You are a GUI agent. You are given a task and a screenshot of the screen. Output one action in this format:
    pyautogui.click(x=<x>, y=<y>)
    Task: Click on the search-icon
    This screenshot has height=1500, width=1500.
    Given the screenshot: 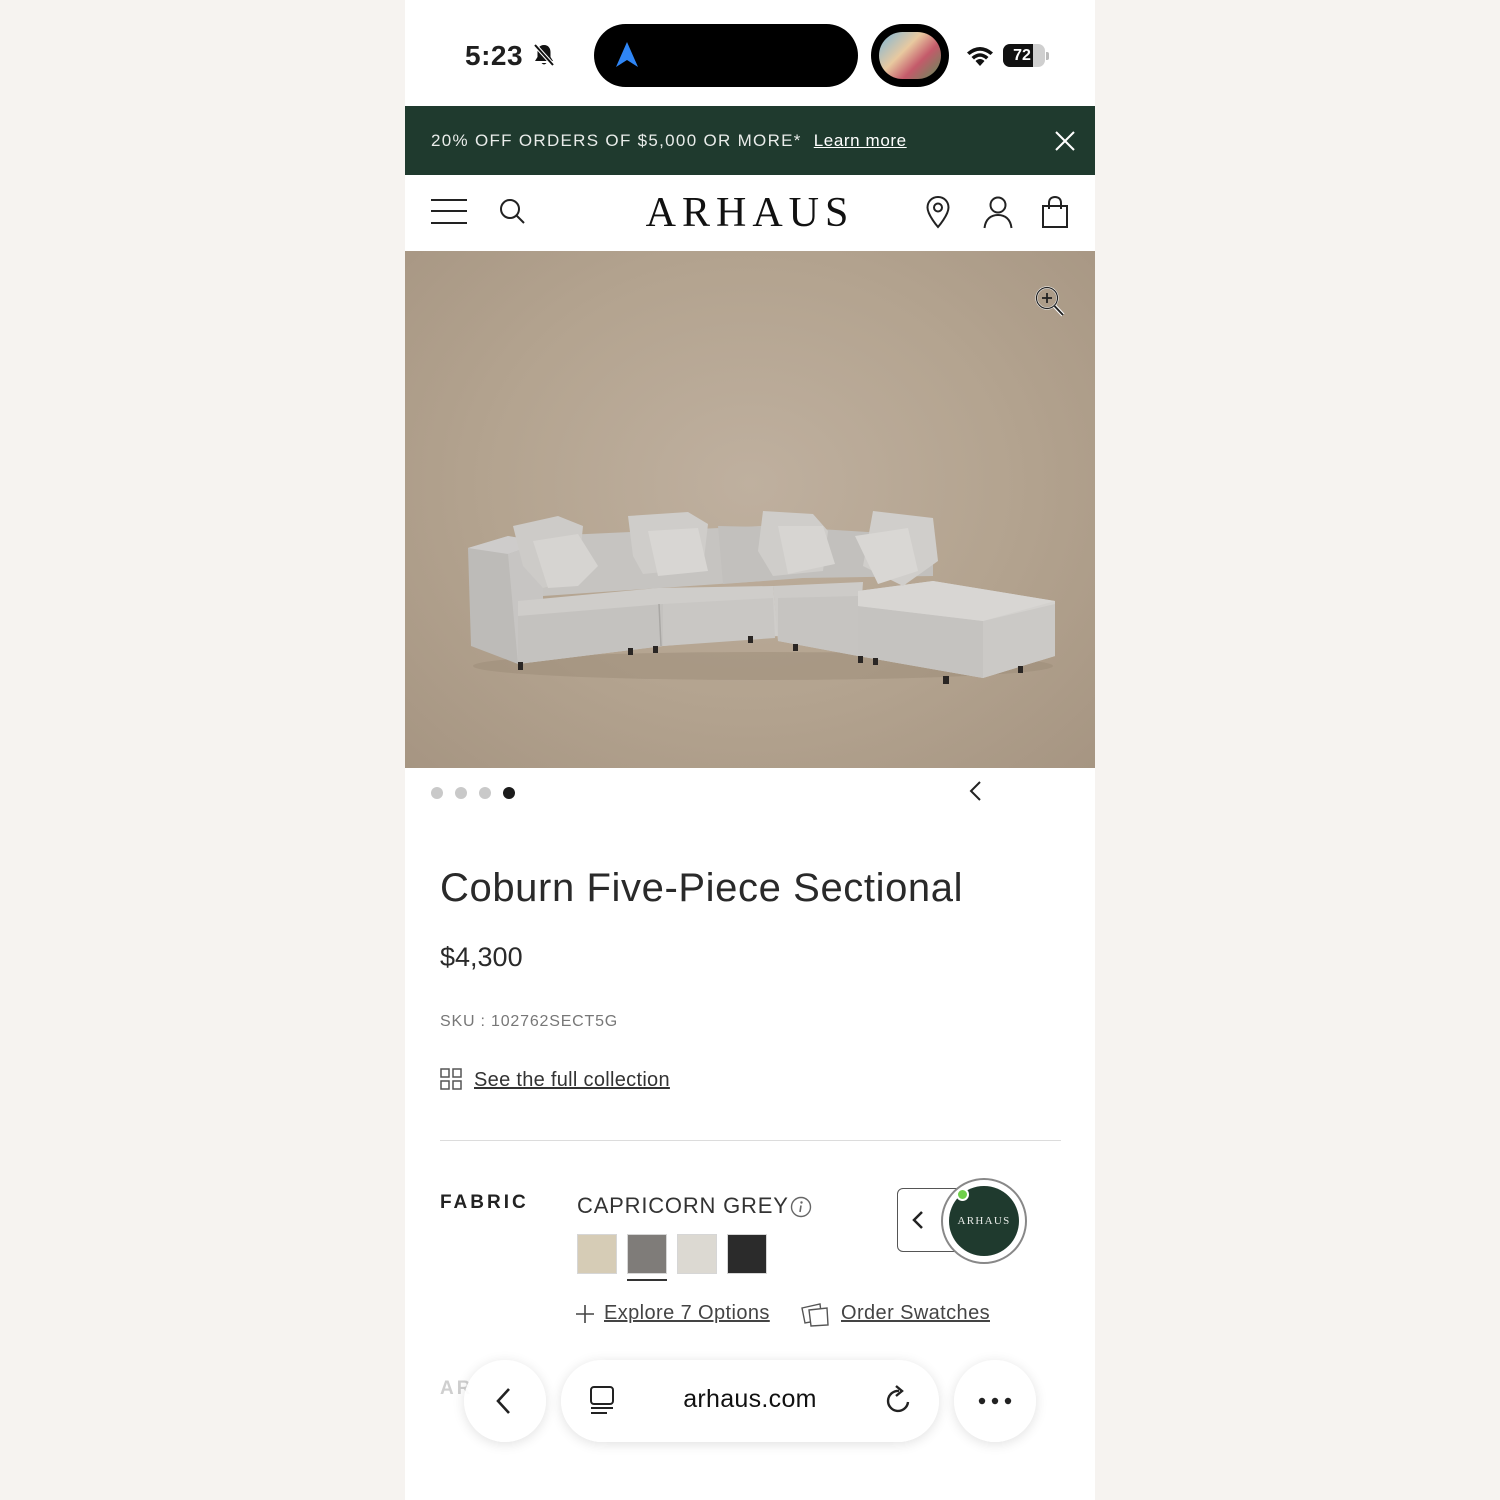 What is the action you would take?
    pyautogui.click(x=512, y=211)
    